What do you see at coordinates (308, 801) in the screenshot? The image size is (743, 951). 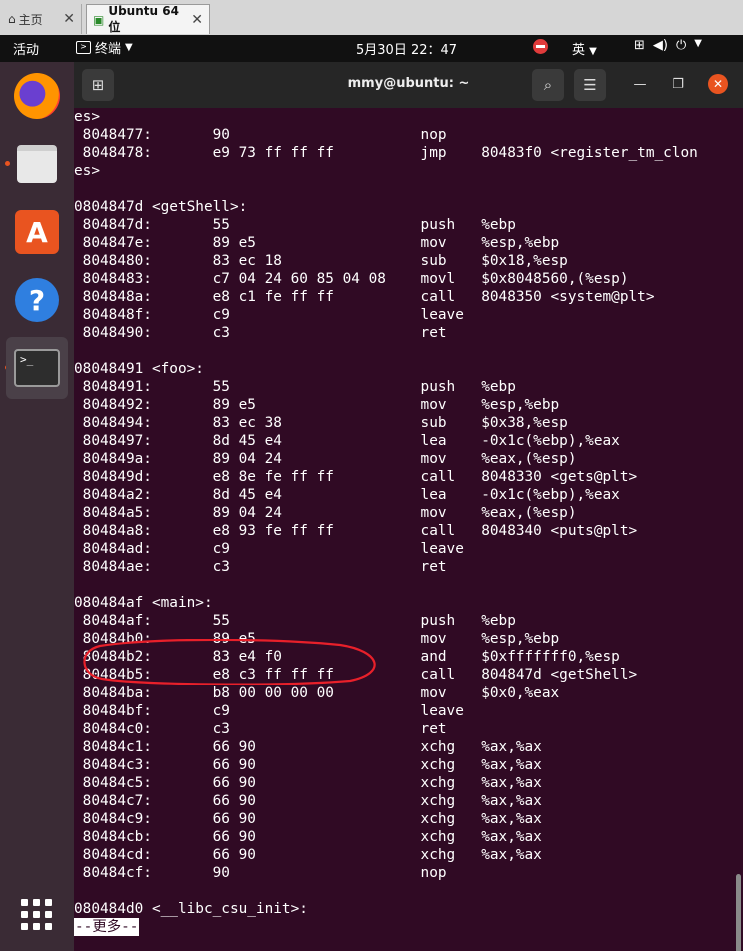 I see `terminal-line: 80484c7: 66 90 xchg %ax,%ax` at bounding box center [308, 801].